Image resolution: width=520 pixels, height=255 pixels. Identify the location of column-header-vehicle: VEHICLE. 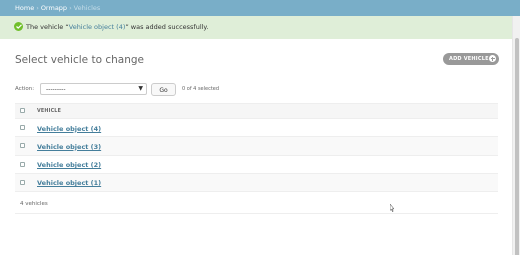
(49, 111).